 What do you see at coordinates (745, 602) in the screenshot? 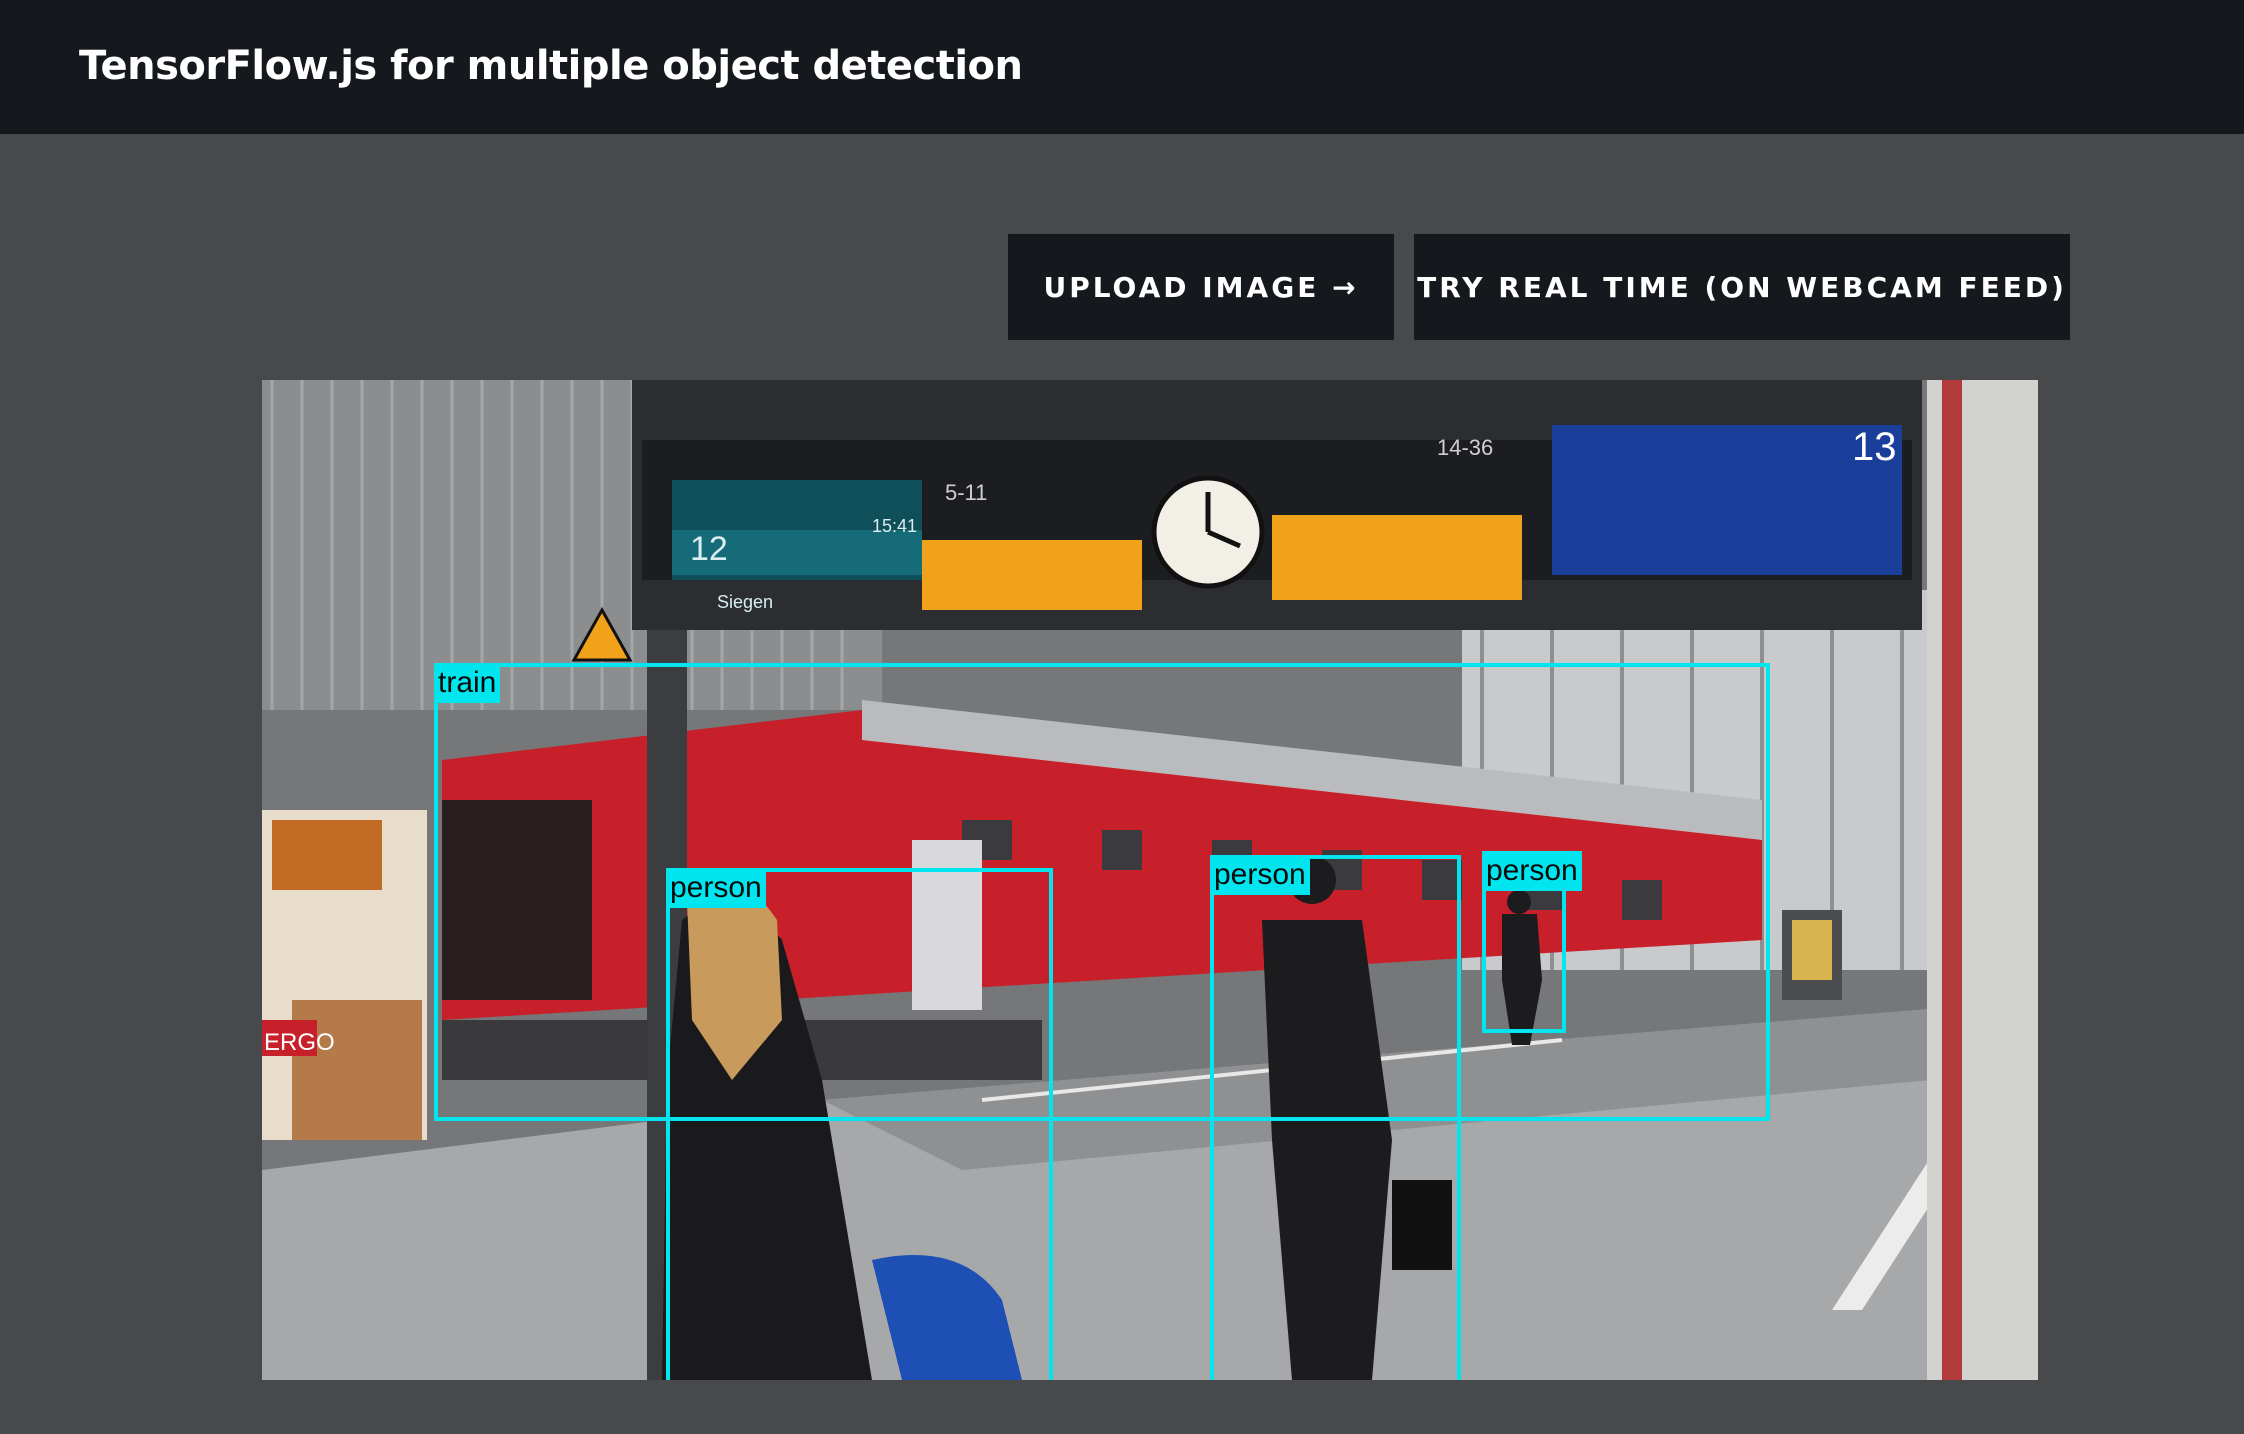
I see `platform-destination: Siegen` at bounding box center [745, 602].